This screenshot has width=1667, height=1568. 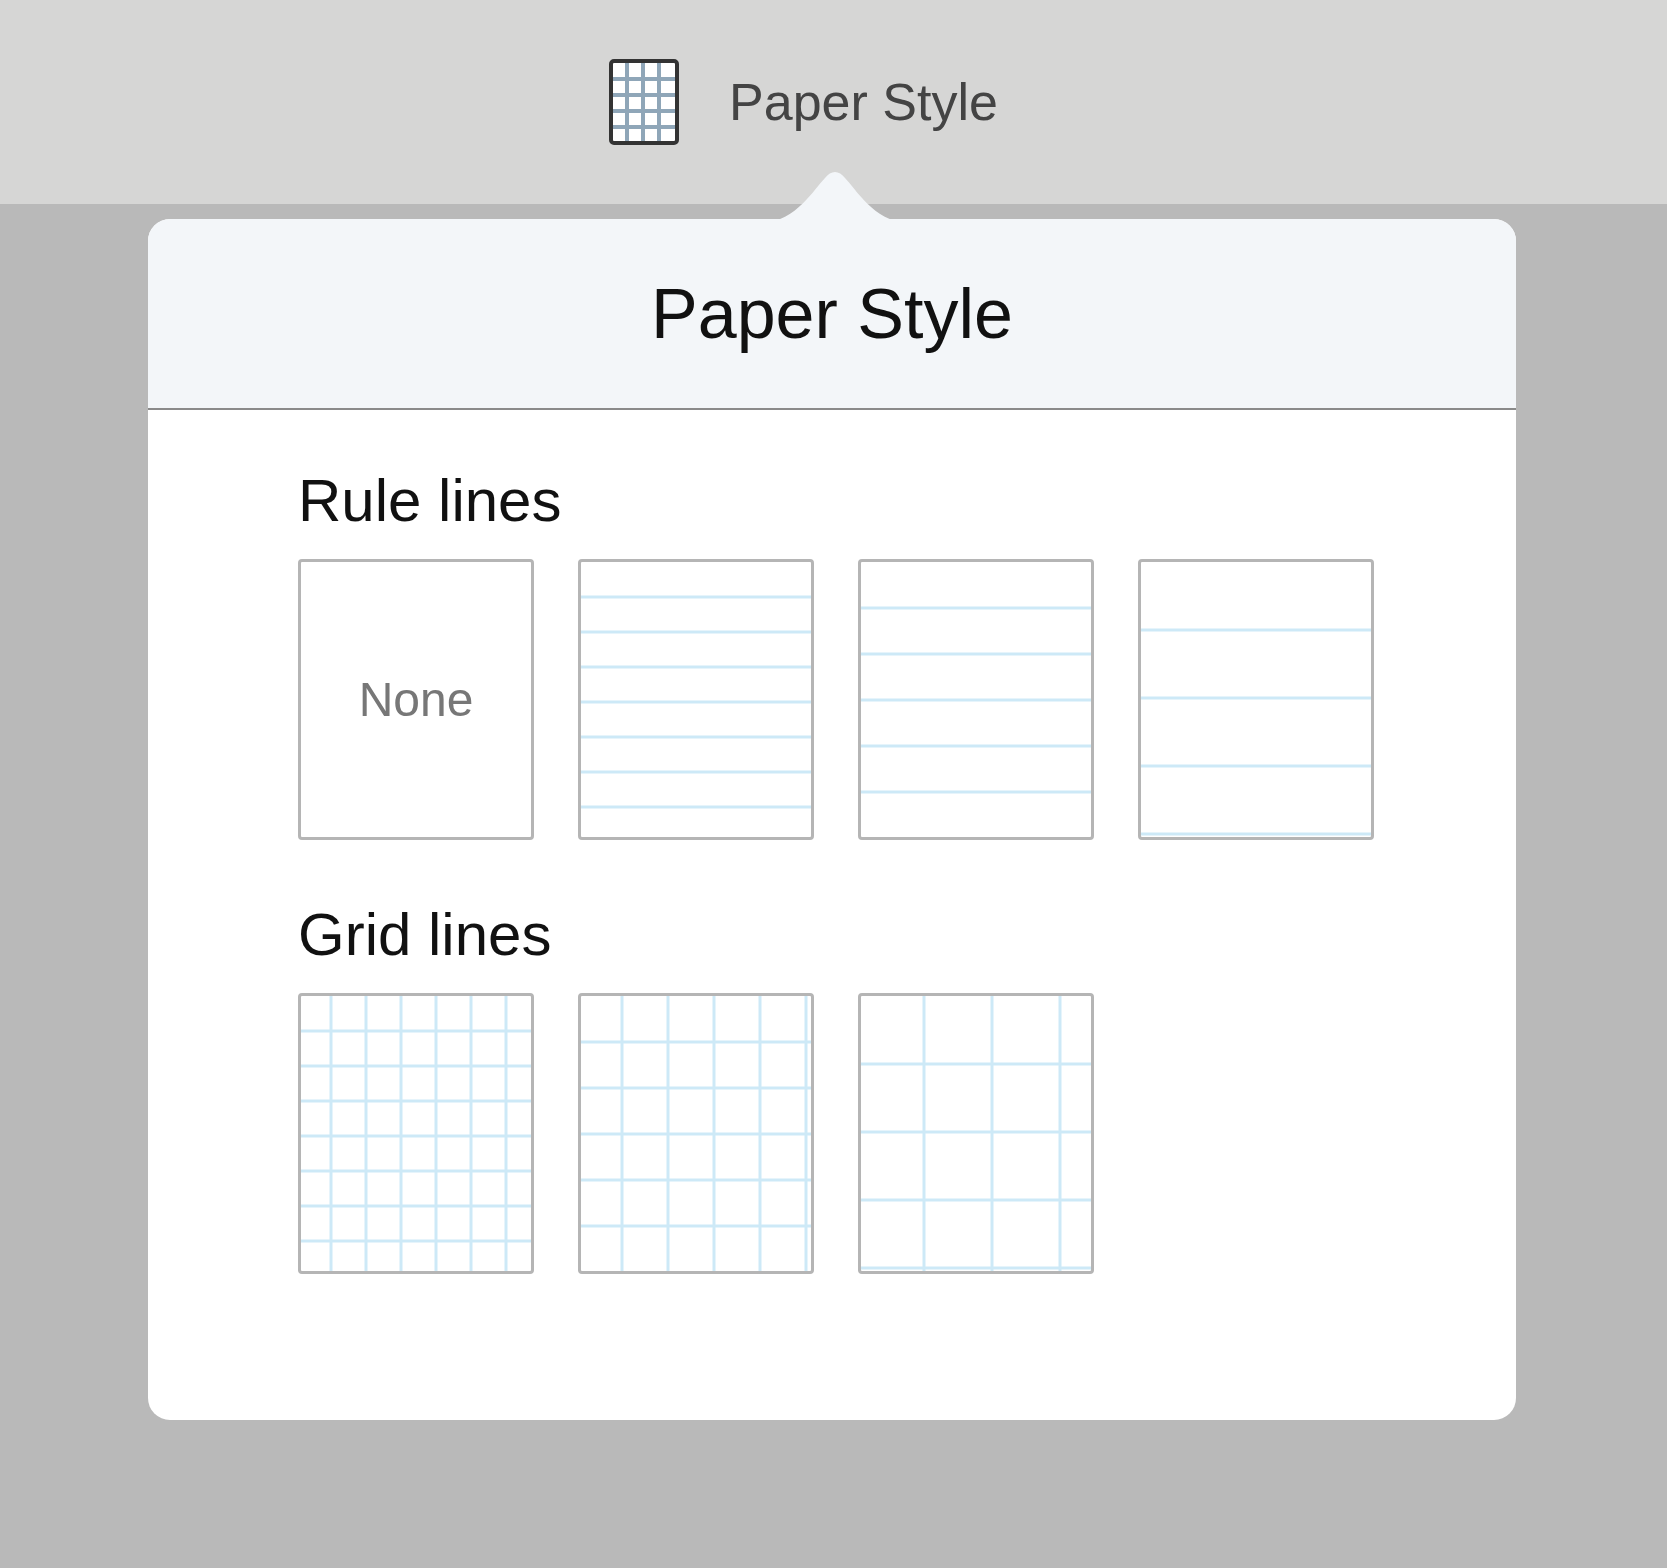 What do you see at coordinates (425, 934) in the screenshot?
I see `section-title: Grid lines` at bounding box center [425, 934].